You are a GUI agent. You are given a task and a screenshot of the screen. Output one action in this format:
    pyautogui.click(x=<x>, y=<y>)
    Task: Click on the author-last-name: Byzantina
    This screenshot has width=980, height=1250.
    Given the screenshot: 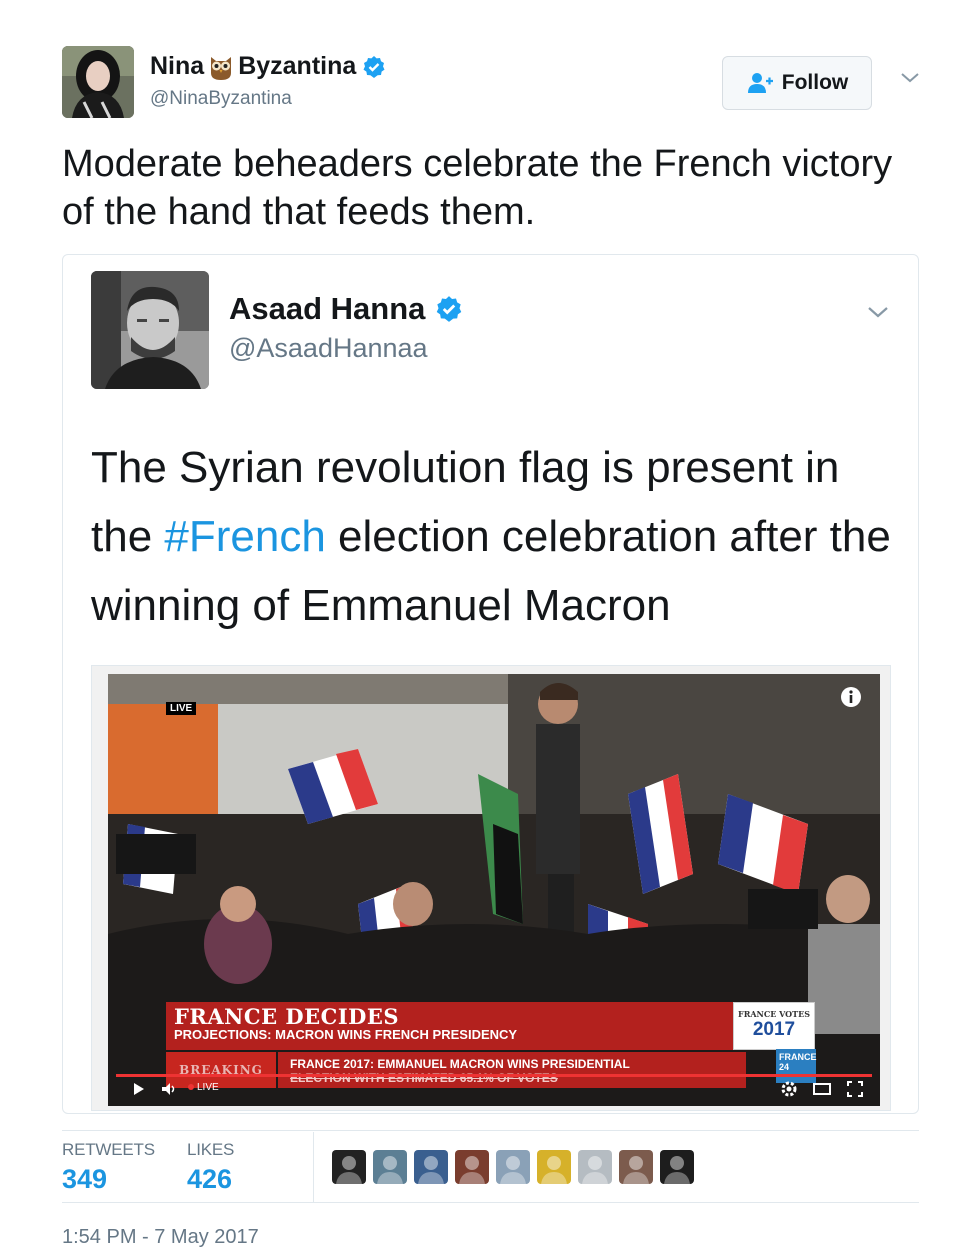 What is the action you would take?
    pyautogui.click(x=297, y=66)
    